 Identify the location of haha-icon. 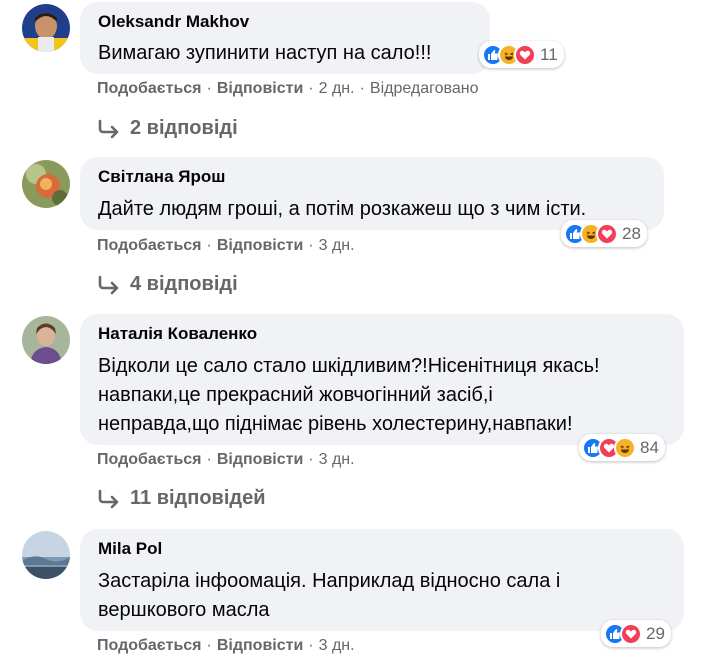
(625, 447).